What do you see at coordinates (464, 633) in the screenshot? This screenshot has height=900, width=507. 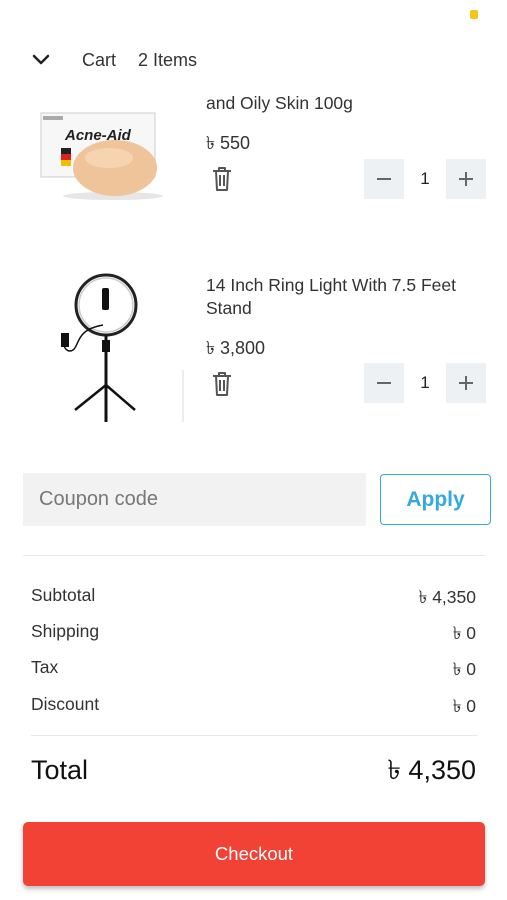 I see `shipping-value: ৳ 0` at bounding box center [464, 633].